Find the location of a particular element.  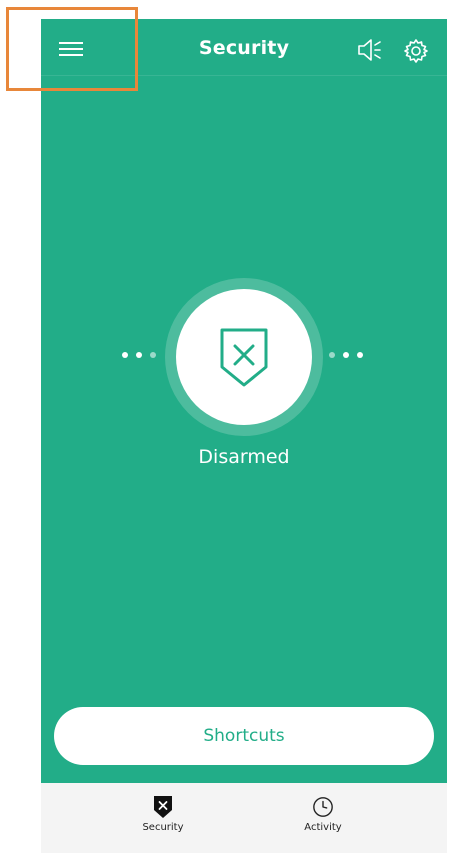

app-header: Security is located at coordinates (244, 47).